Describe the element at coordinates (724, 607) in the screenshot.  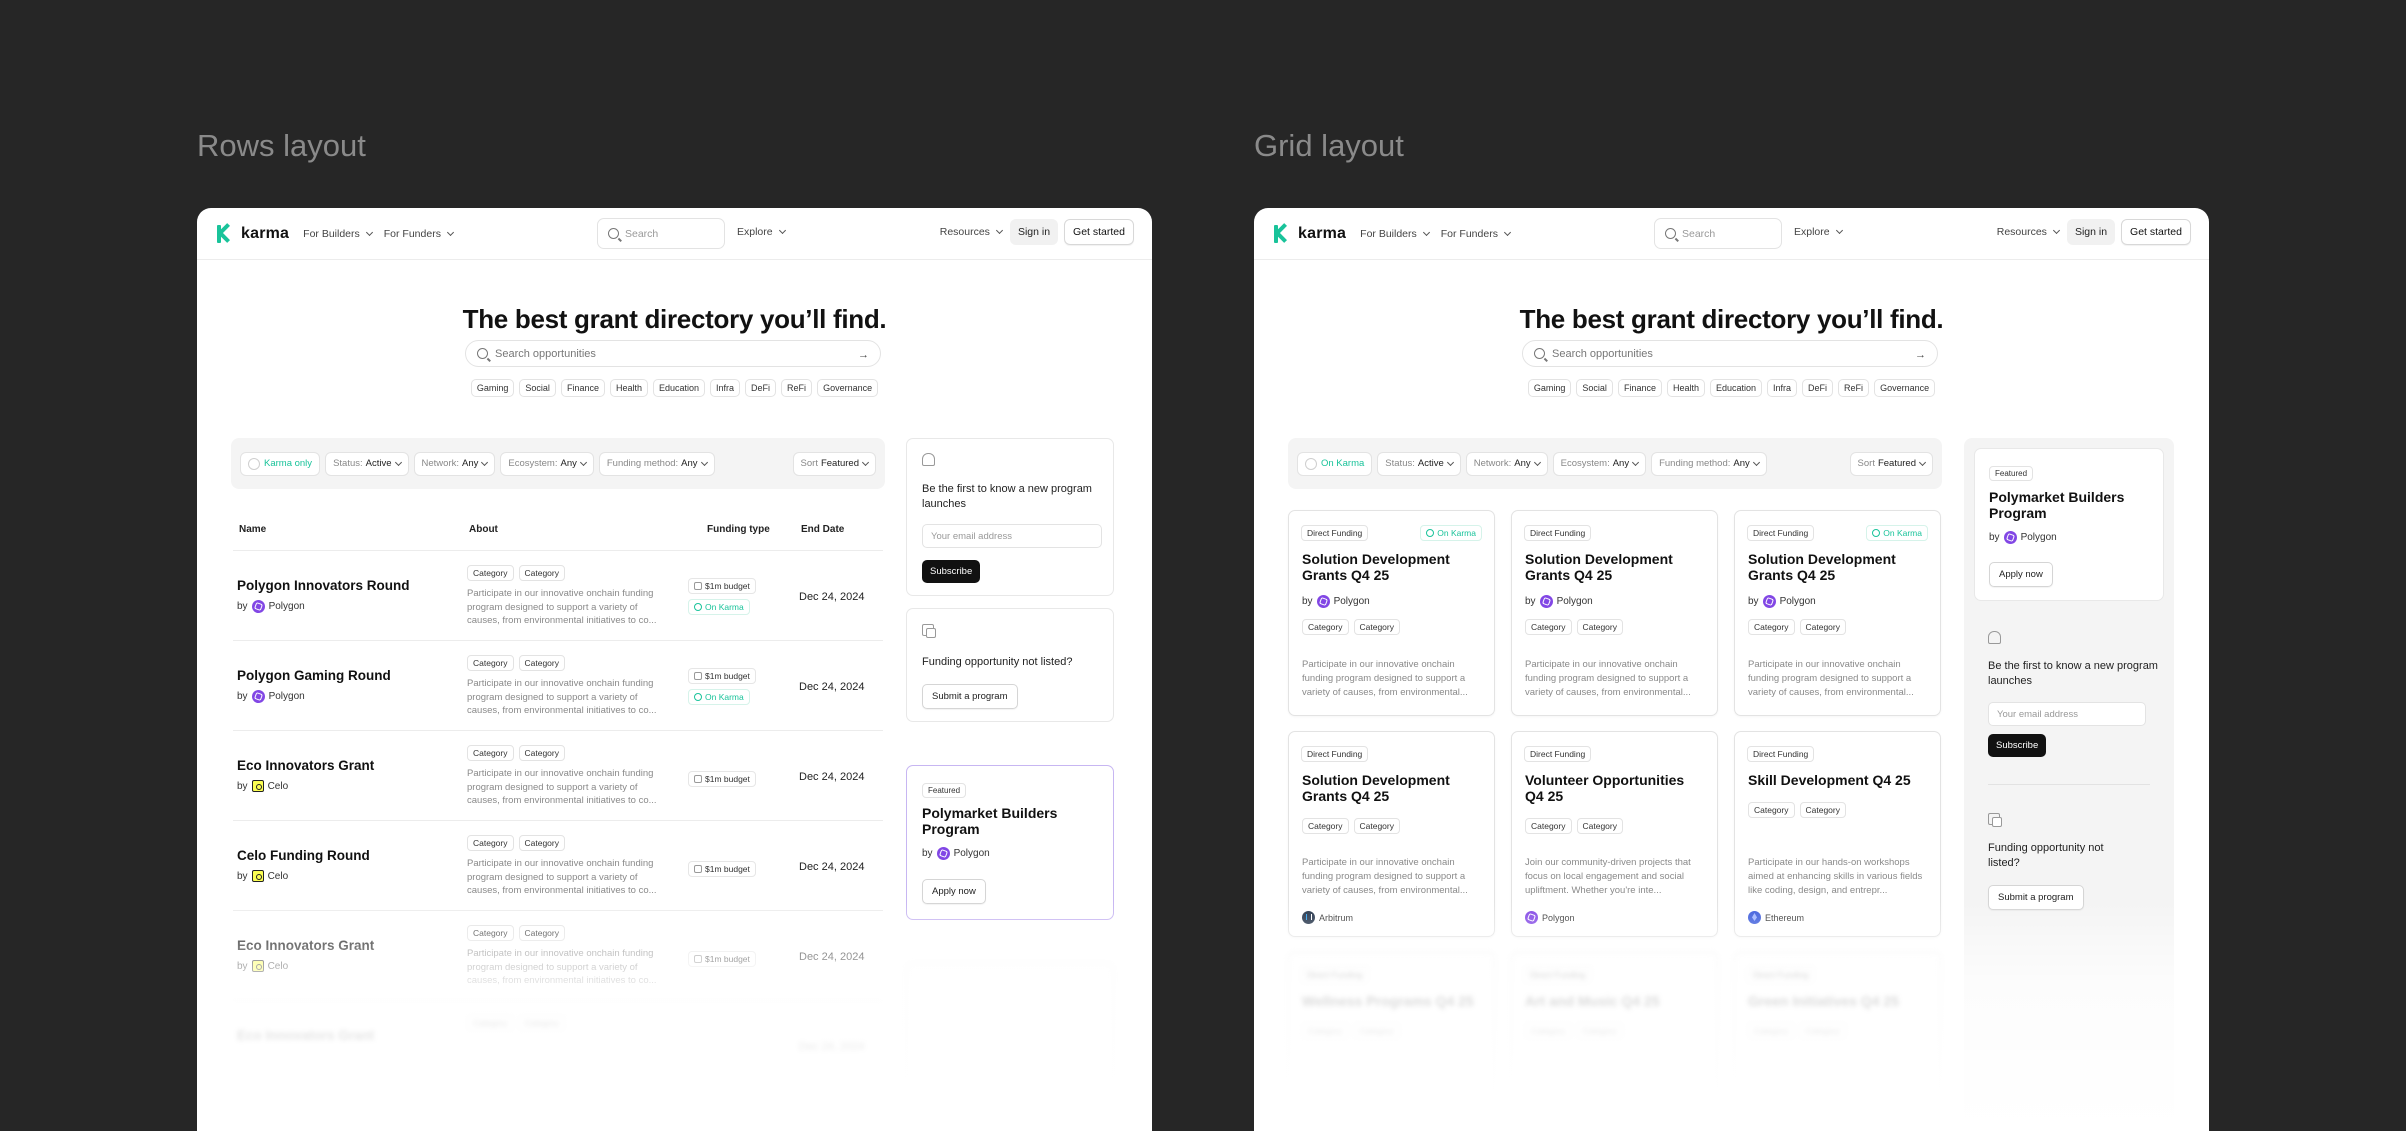
I see `on-karma-label: On Karma` at that location.